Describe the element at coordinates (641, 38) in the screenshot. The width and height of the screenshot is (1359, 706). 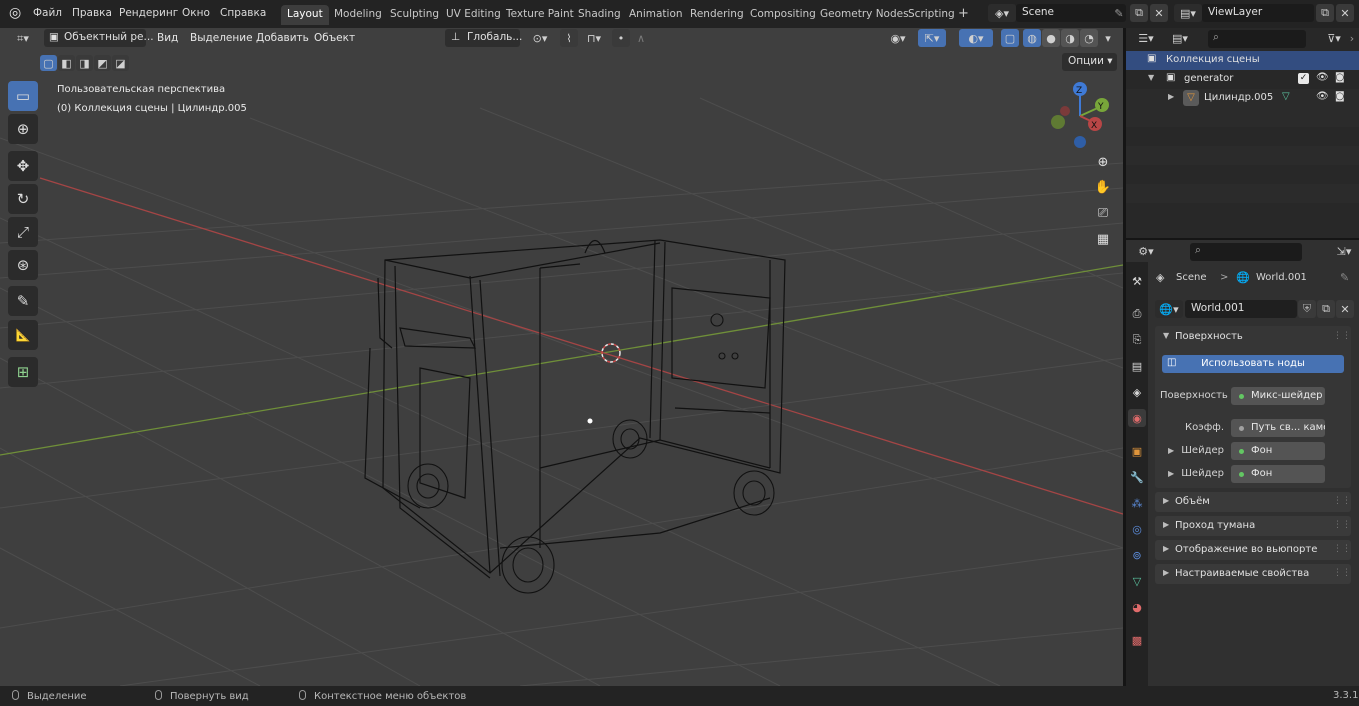
I see `falloff-icon: ∧` at that location.